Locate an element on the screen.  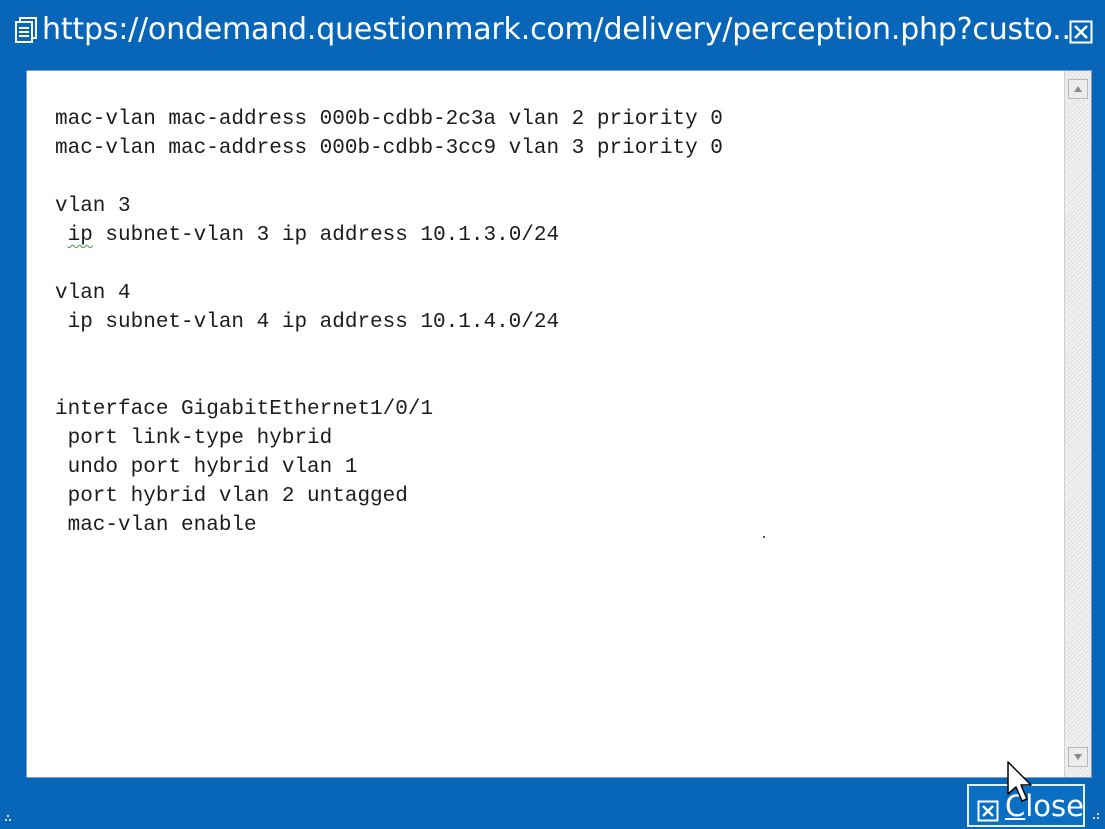
config-line: undo port hybrid vlan 1 is located at coordinates (206, 467).